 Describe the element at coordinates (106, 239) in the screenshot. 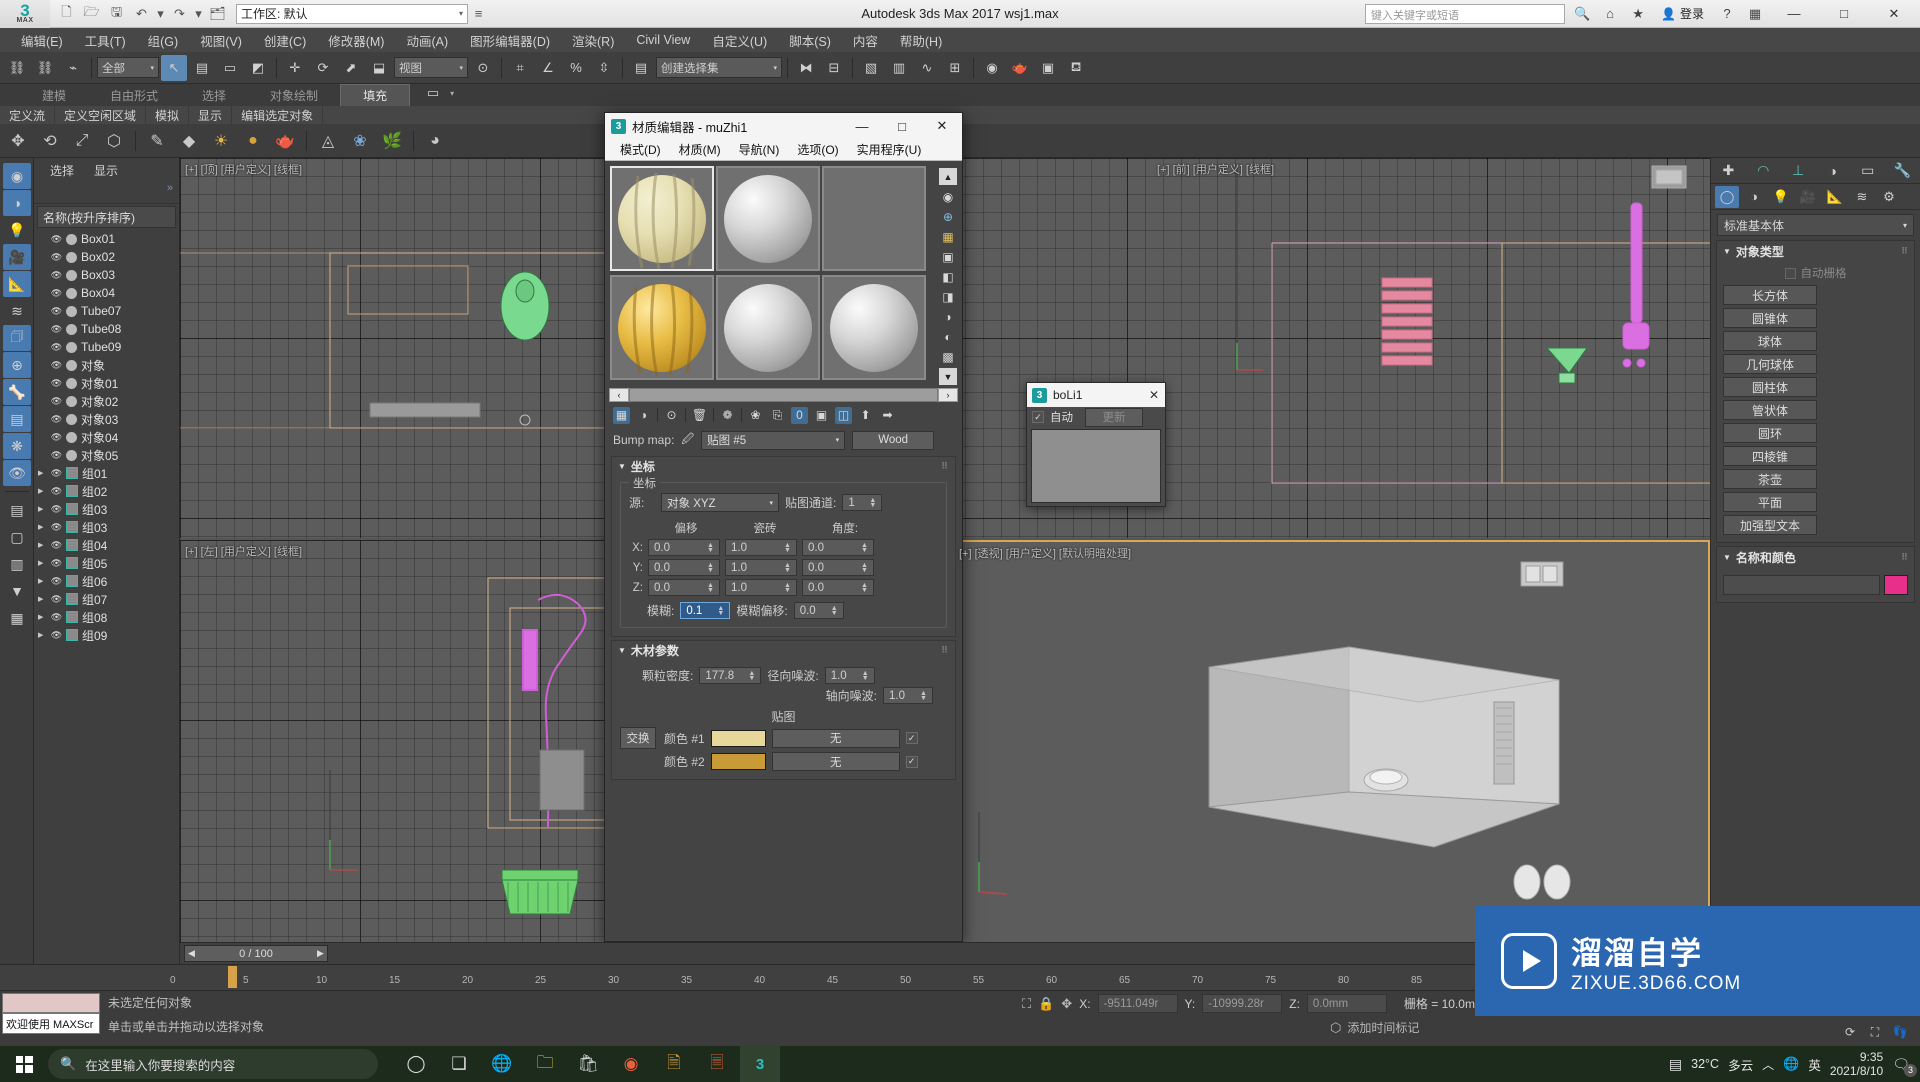

I see `scene-explorer-row: 👁 Box01` at that location.